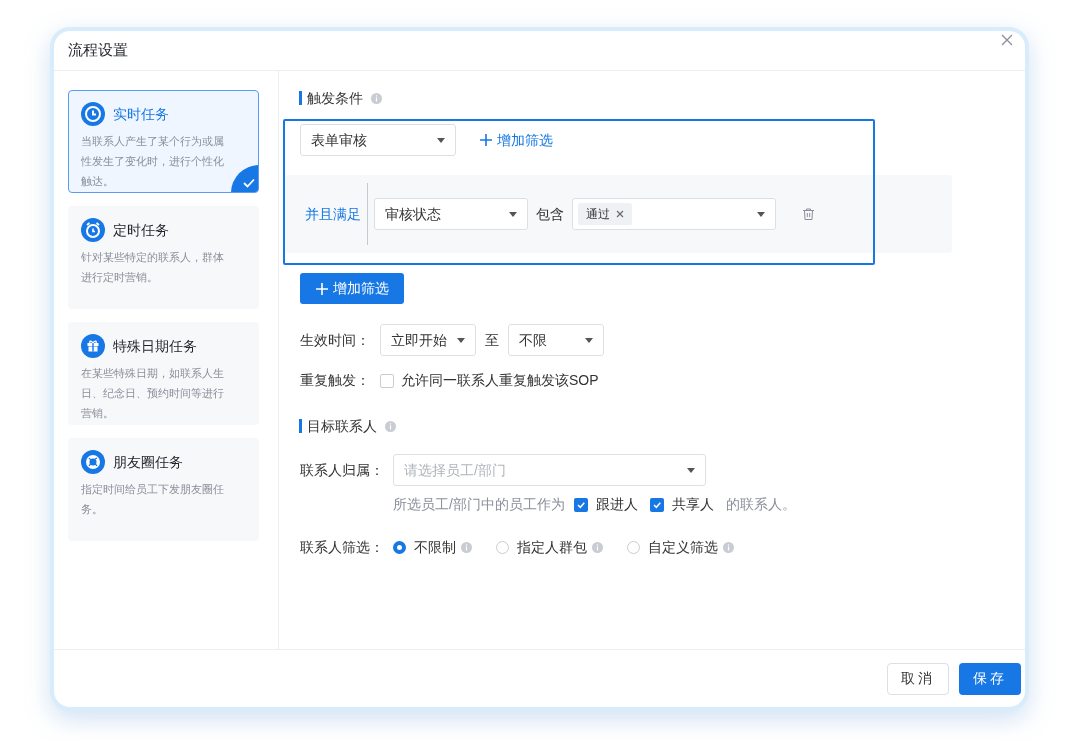 The height and width of the screenshot is (741, 1080). I want to click on gift-icon, so click(93, 346).